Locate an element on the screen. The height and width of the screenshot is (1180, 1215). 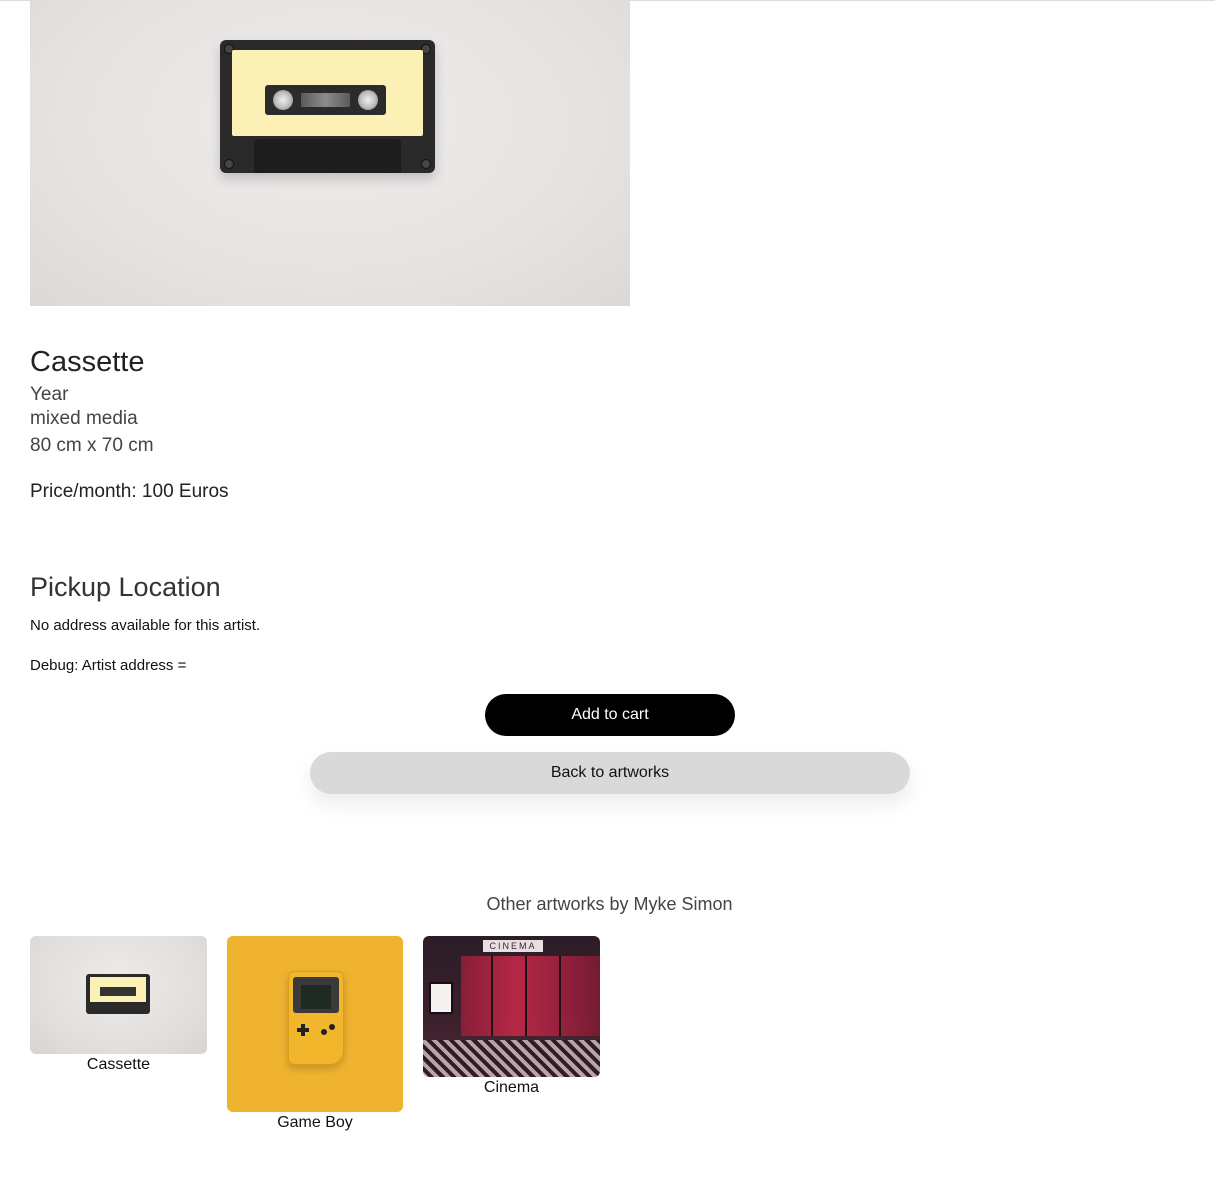
artwork-dimensions: 80 cm x 70 cm is located at coordinates (92, 445).